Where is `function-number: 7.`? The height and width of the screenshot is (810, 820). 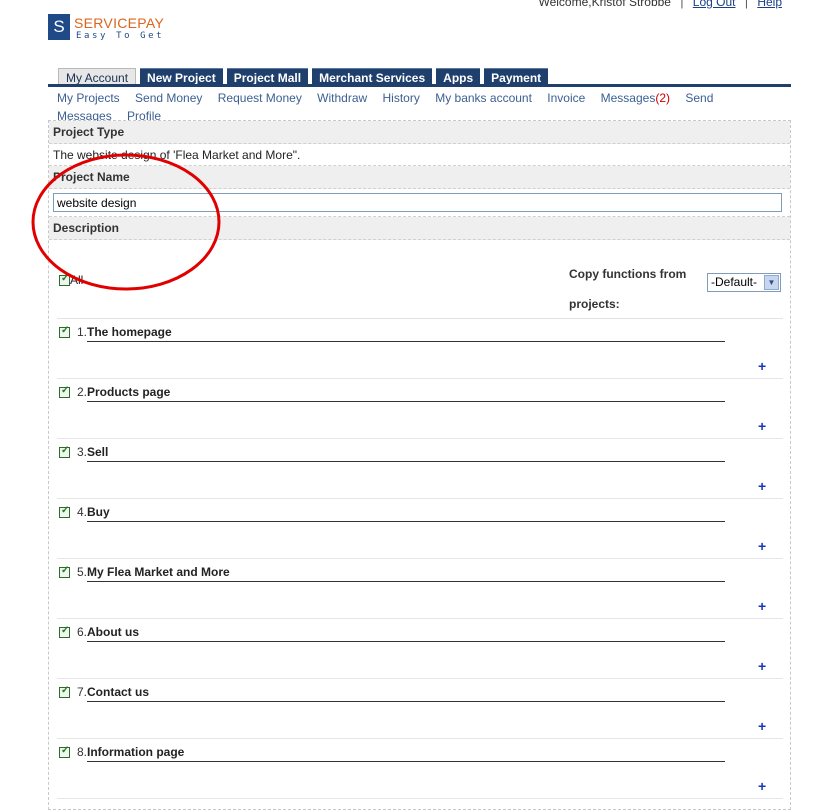 function-number: 7. is located at coordinates (82, 692).